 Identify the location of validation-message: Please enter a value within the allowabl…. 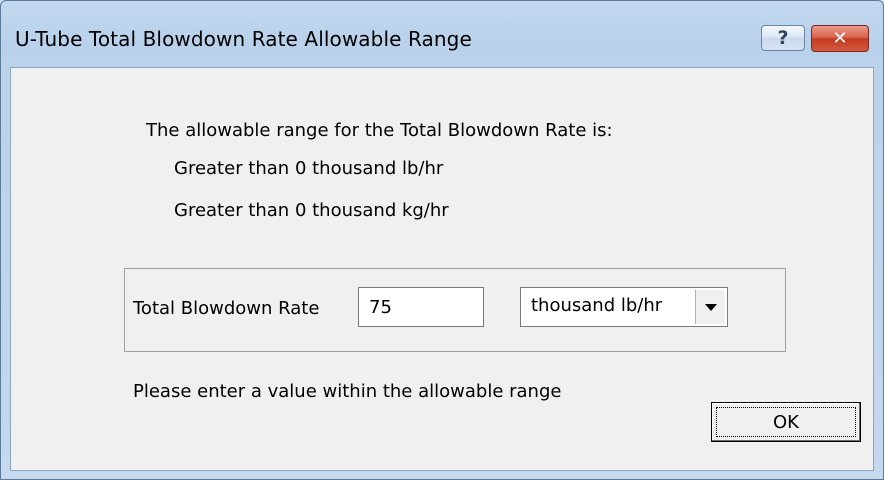
(347, 391).